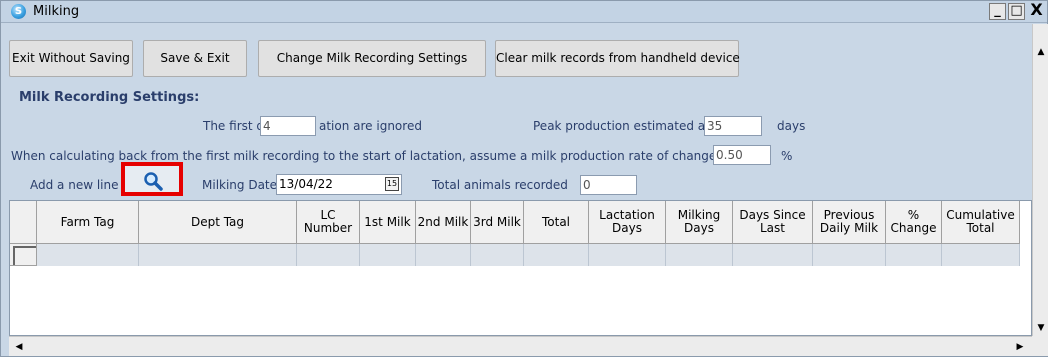  Describe the element at coordinates (914, 222) in the screenshot. I see `column-header-percent-change: % Change` at that location.